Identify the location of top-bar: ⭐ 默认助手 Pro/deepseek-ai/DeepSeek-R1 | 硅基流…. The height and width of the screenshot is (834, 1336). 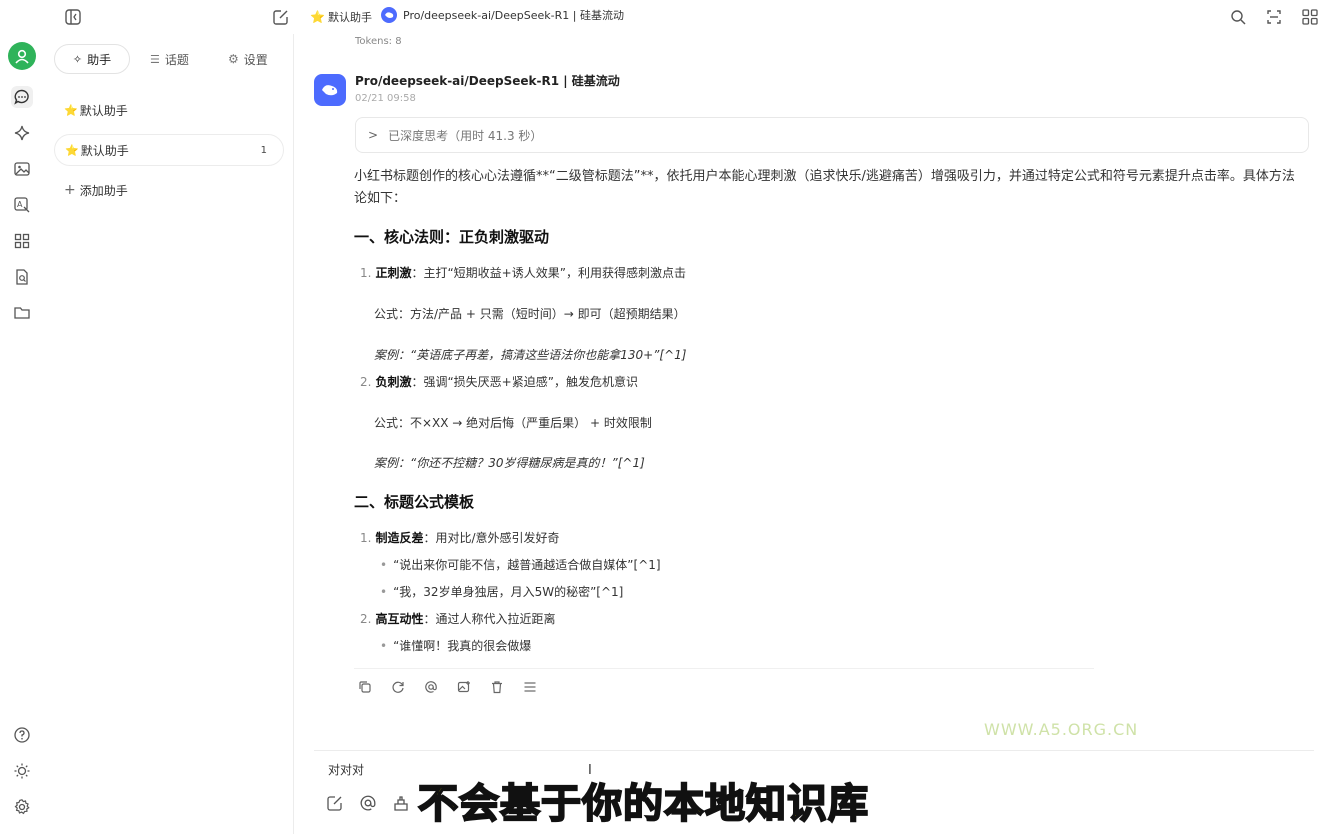
(668, 17).